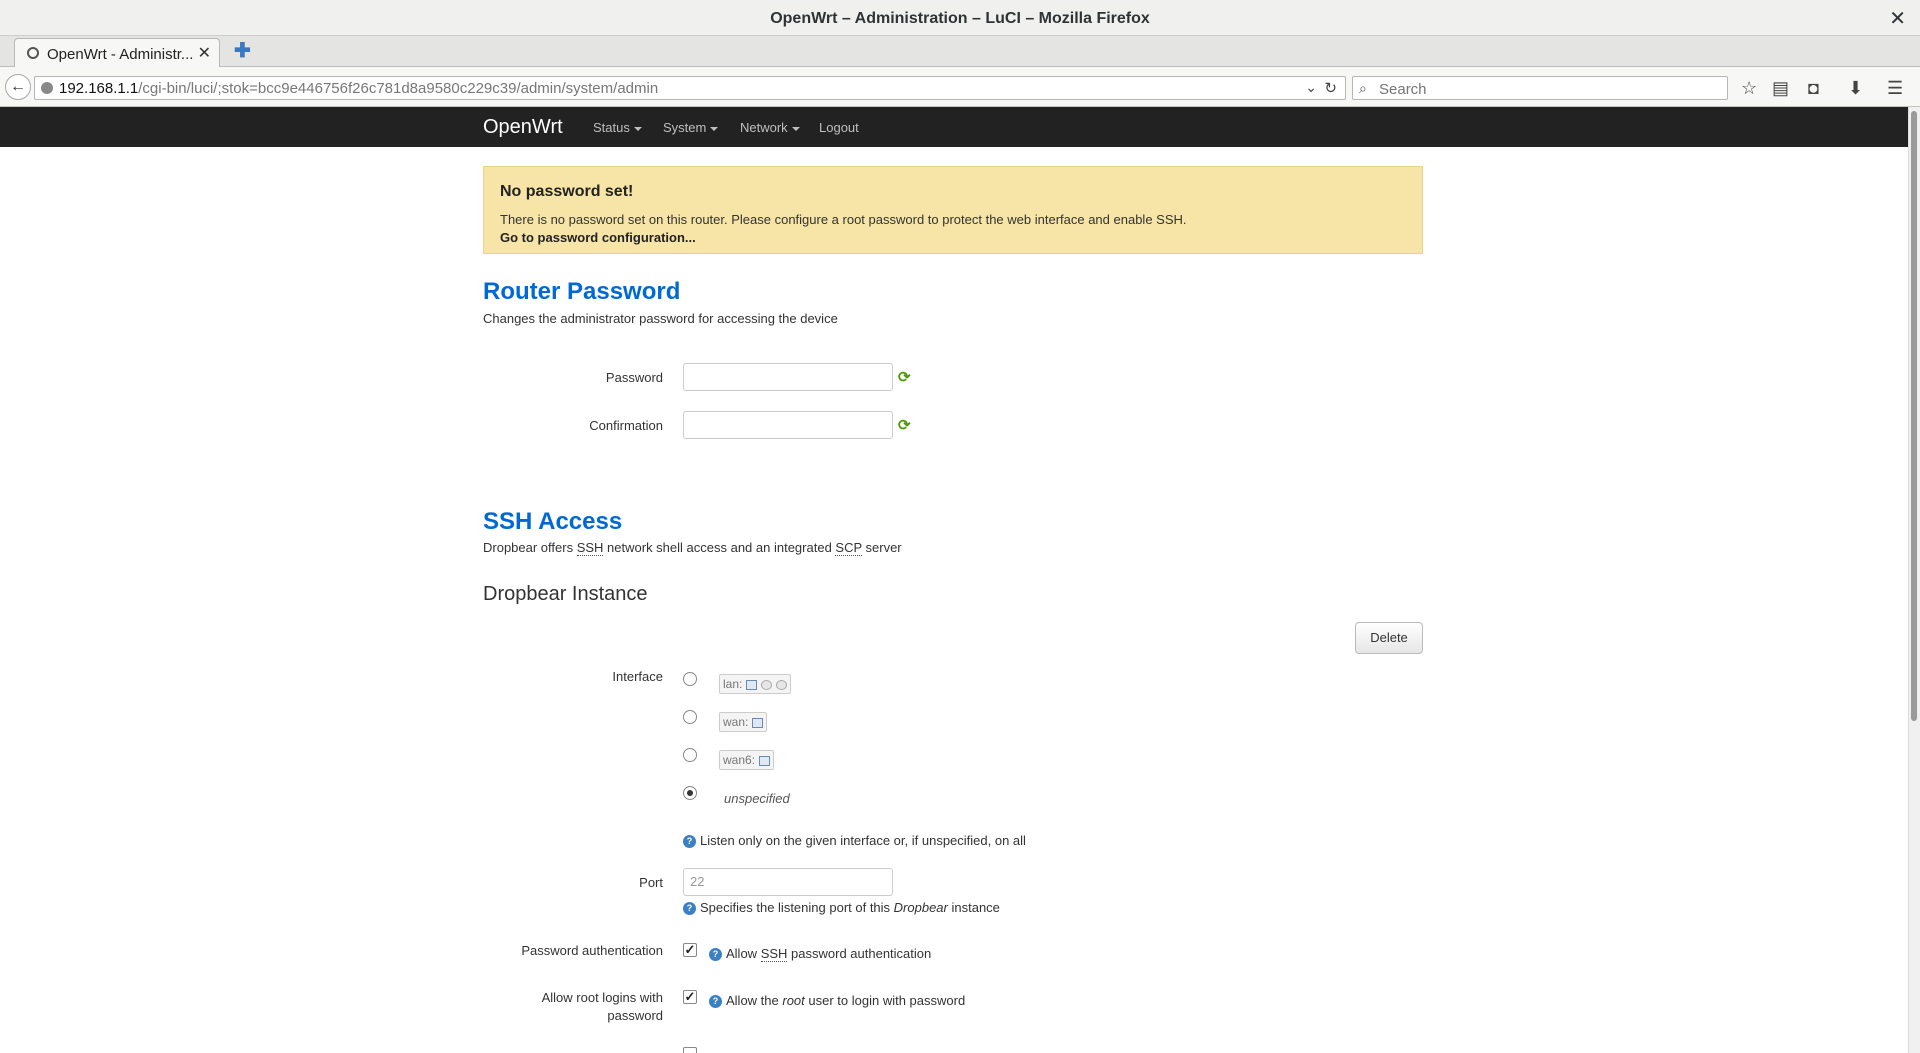  What do you see at coordinates (242, 50) in the screenshot?
I see `new-tab-icon: ✚` at bounding box center [242, 50].